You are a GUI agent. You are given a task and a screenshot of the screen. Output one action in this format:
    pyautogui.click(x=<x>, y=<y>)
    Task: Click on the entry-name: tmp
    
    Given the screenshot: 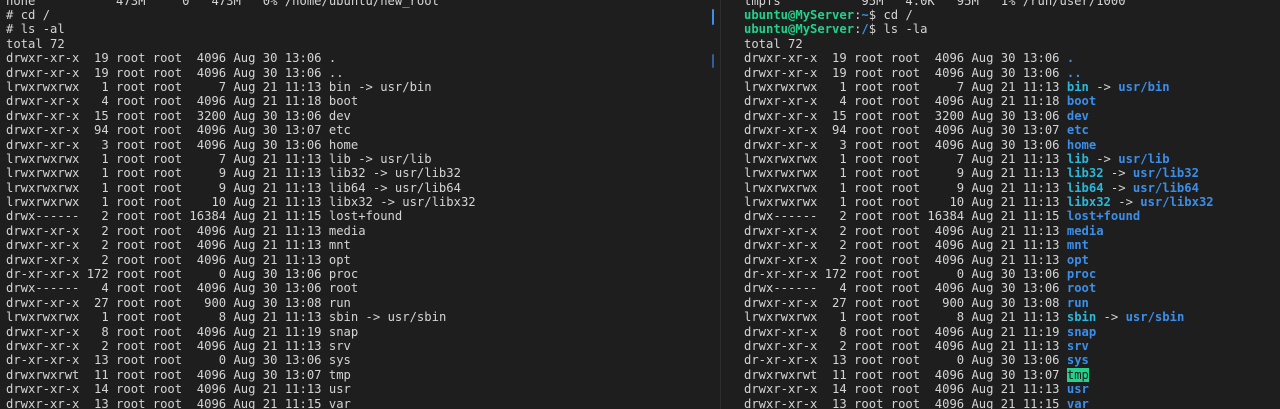 What is the action you would take?
    pyautogui.click(x=339, y=374)
    